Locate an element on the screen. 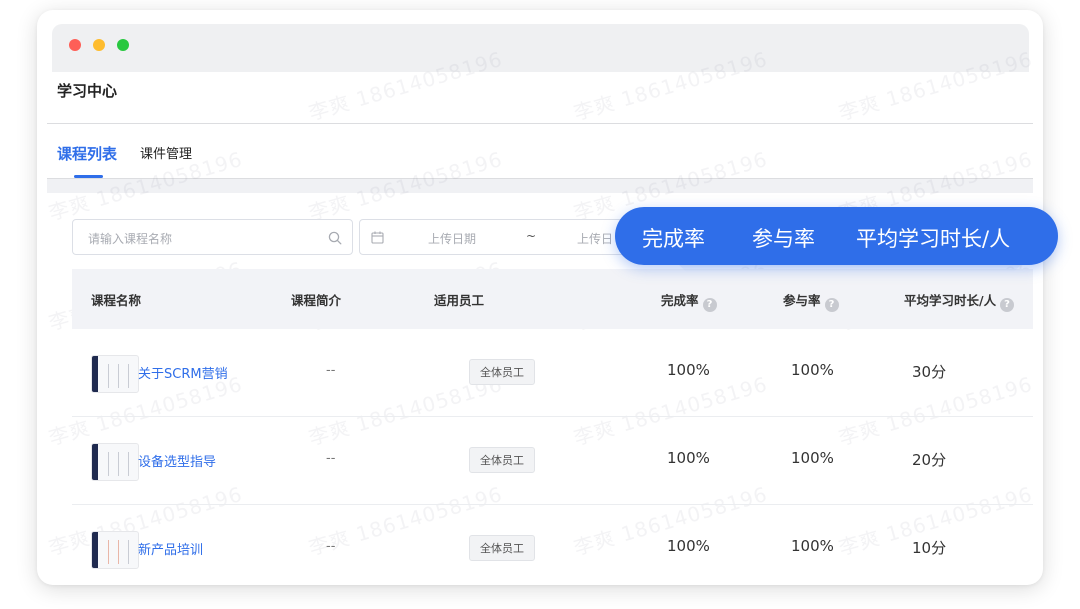 The image size is (1080, 609). table-row: 设备选型指导 -- 全体员工 100% 100% 20分 is located at coordinates (552, 461).